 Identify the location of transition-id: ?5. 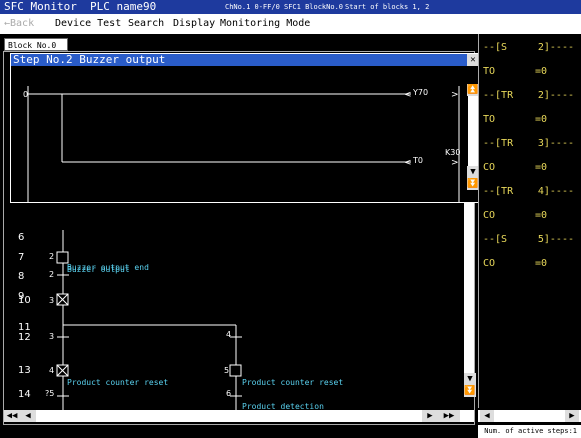
(50, 393).